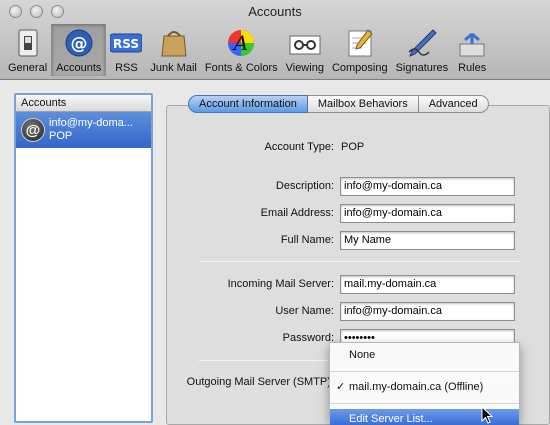  I want to click on rss-icon: RSS, so click(126, 43).